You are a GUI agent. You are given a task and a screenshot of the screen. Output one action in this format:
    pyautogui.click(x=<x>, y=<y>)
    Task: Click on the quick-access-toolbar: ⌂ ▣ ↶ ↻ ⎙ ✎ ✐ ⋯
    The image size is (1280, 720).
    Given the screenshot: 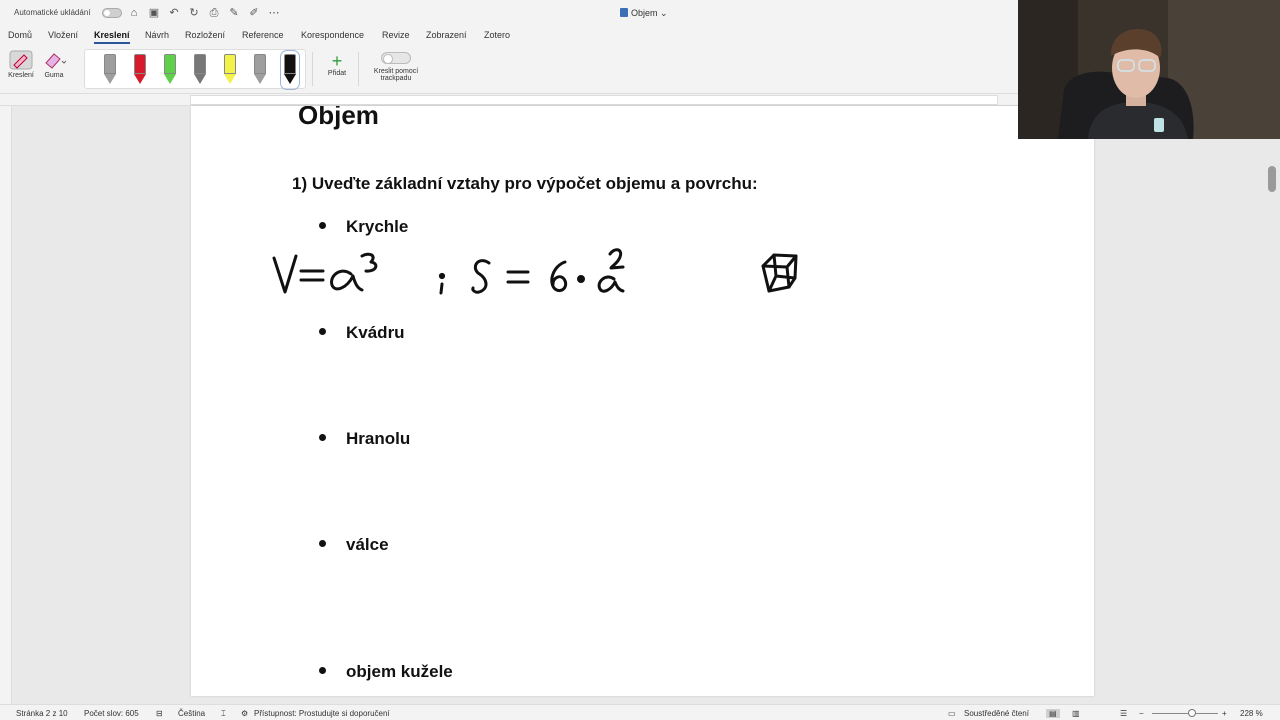 What is the action you would take?
    pyautogui.click(x=204, y=13)
    